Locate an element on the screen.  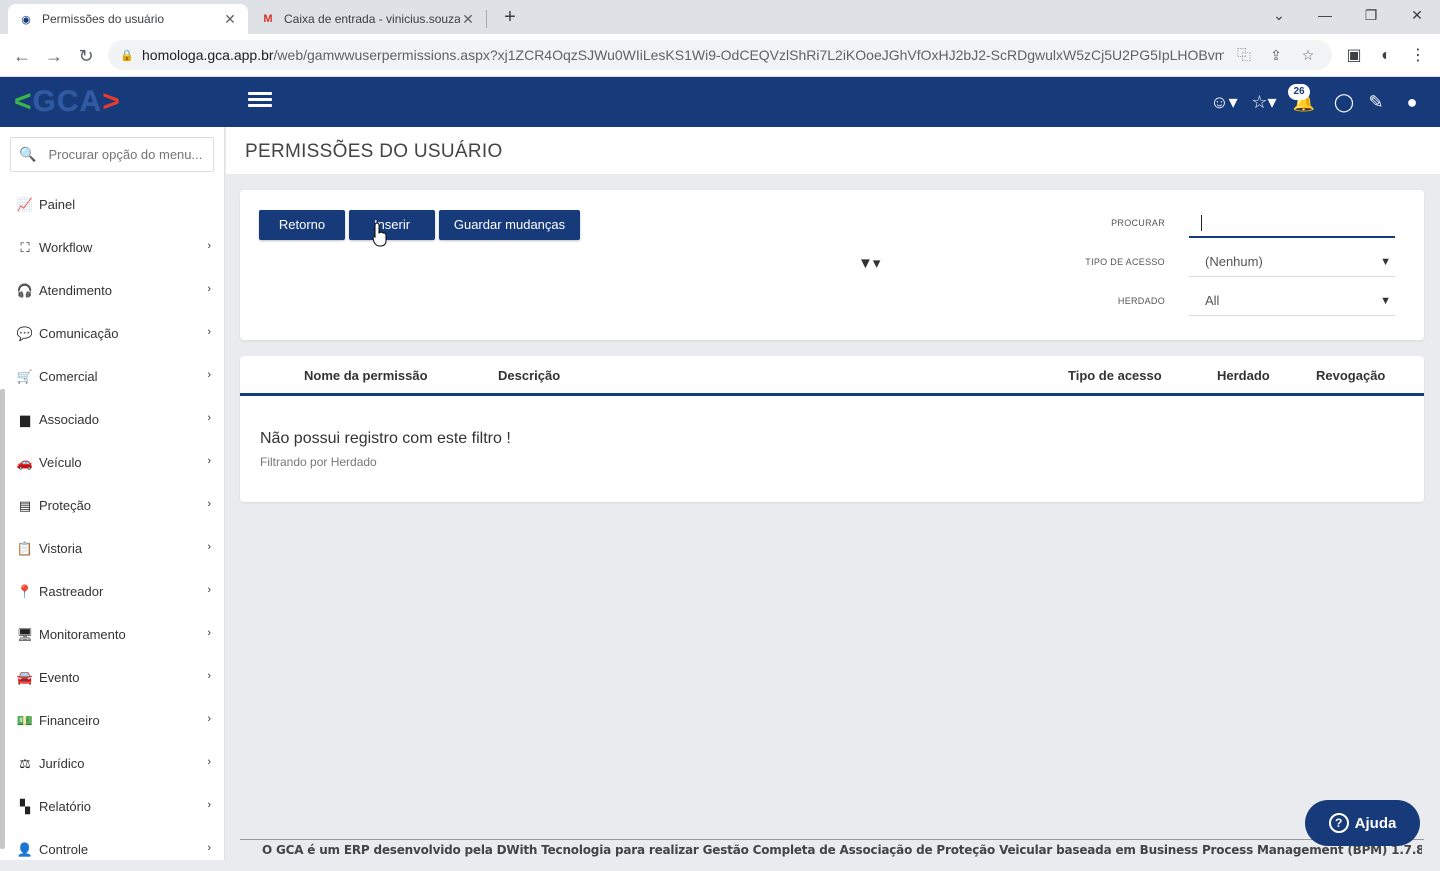
chart-line-icon: 📈 is located at coordinates (25, 204).